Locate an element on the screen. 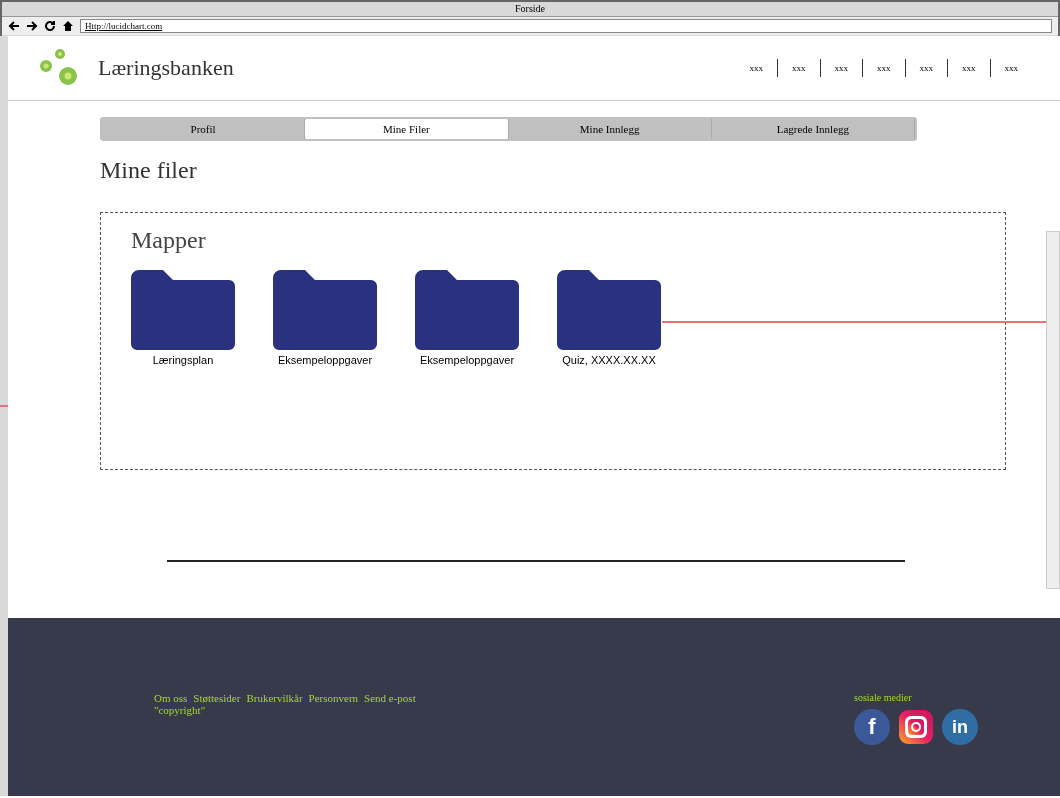 This screenshot has width=1060, height=798. forward-icon is located at coordinates (32, 26).